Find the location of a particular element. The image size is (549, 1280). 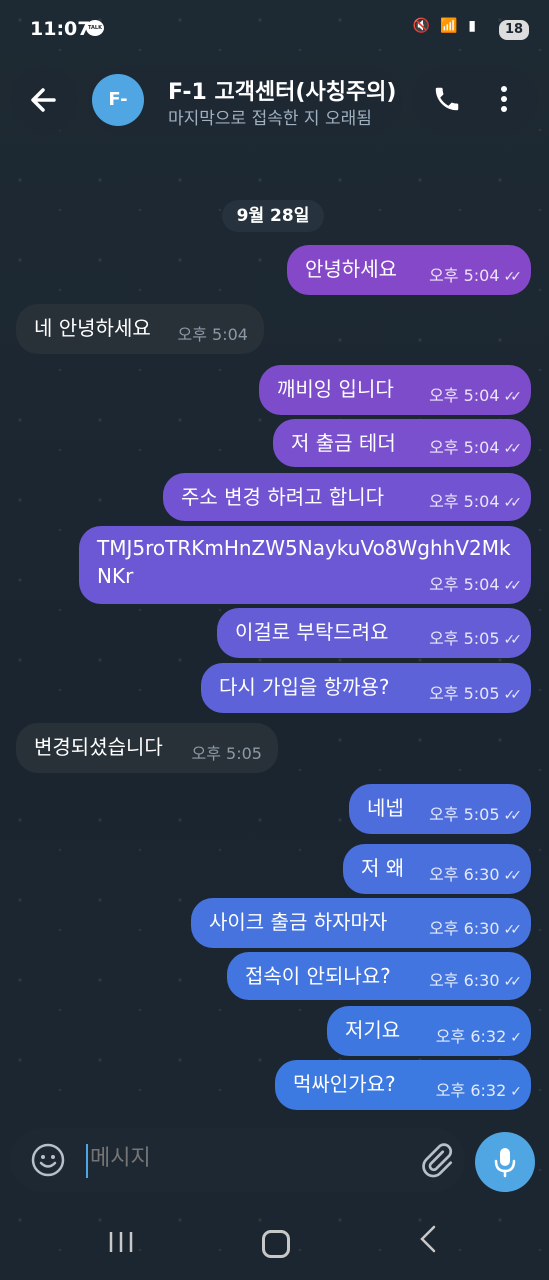

message-text: 저 출금 테더 is located at coordinates (343, 443).